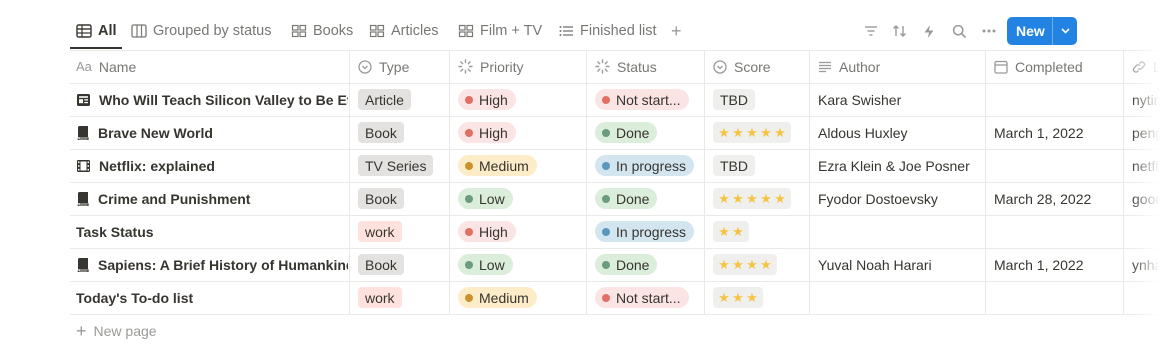 This screenshot has height=349, width=1167. Describe the element at coordinates (900, 31) in the screenshot. I see `sort-icon` at that location.